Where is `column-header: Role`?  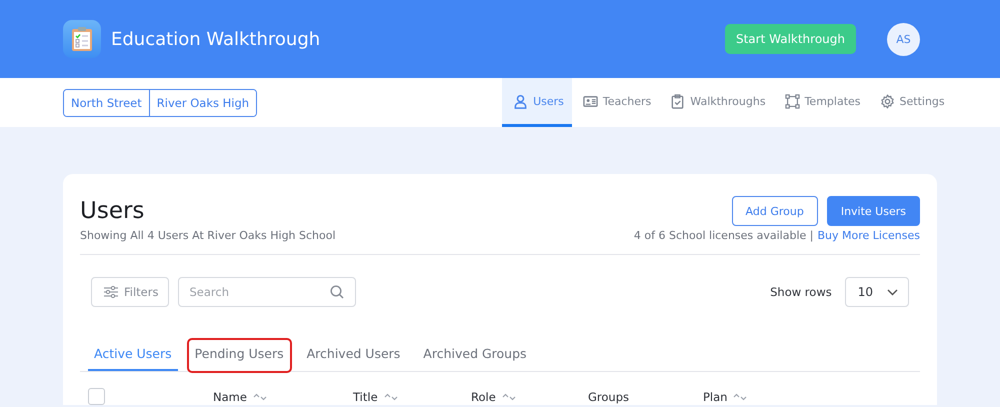 column-header: Role is located at coordinates (483, 397).